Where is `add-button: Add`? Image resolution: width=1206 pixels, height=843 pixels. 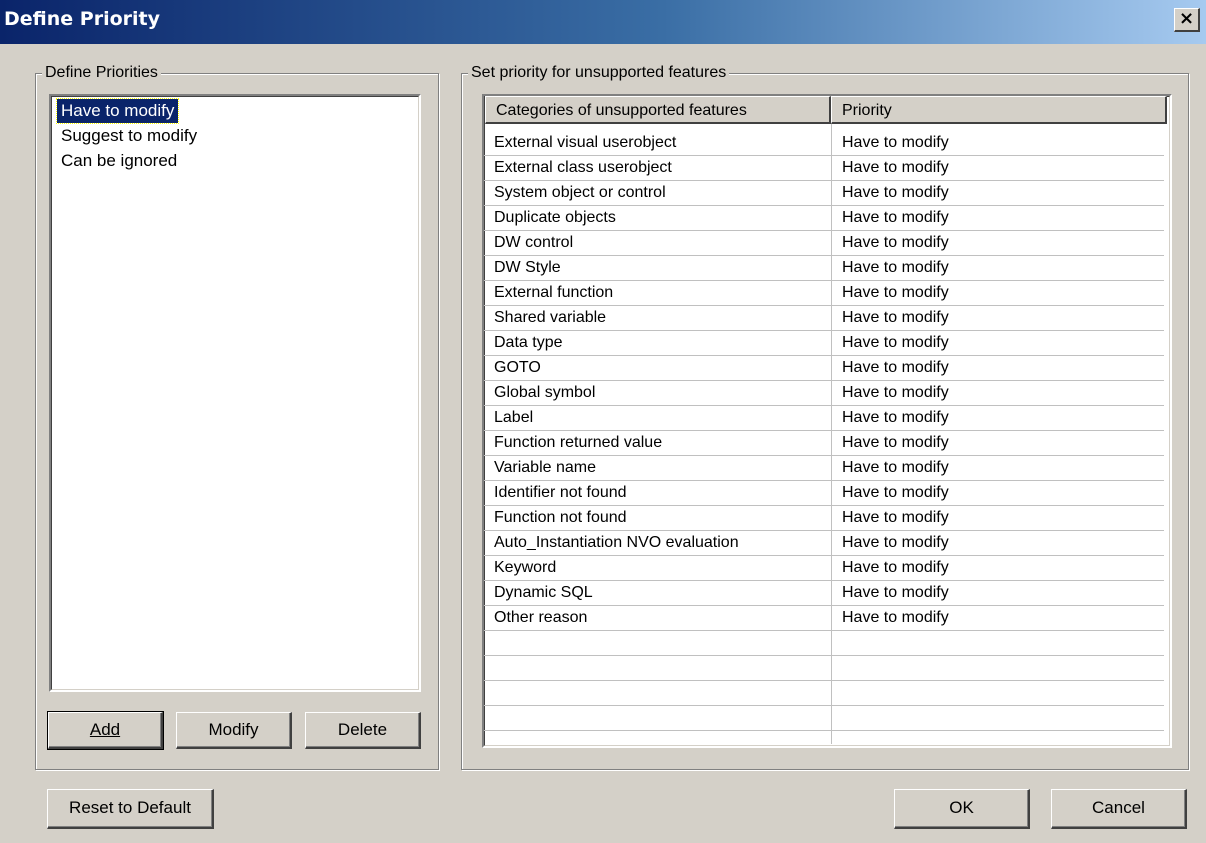 add-button: Add is located at coordinates (105, 730).